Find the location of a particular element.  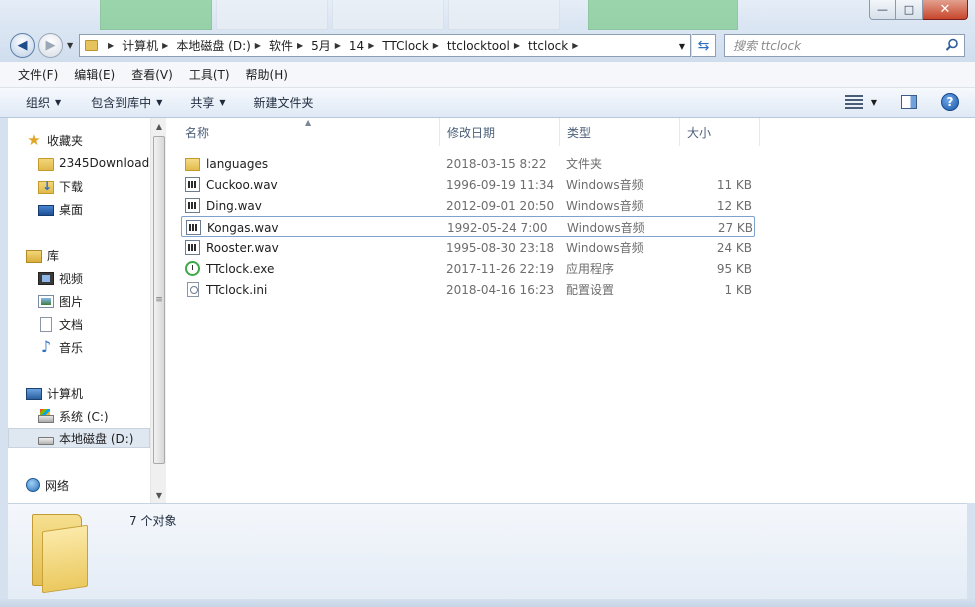

menu-tools: 工具(T) is located at coordinates (209, 74).